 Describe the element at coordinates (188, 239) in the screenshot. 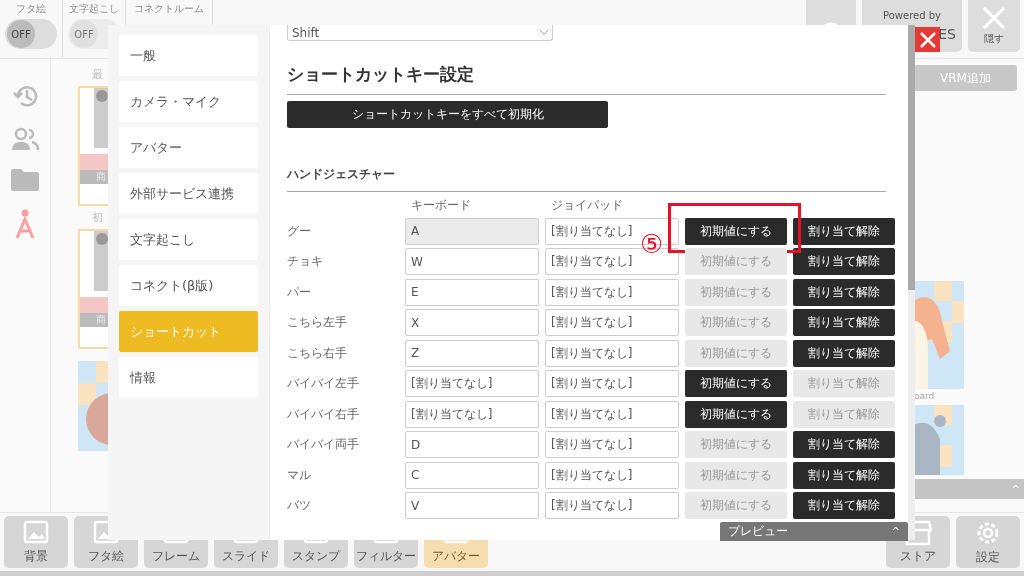

I see `settings-nav-item: 文字起こし` at that location.